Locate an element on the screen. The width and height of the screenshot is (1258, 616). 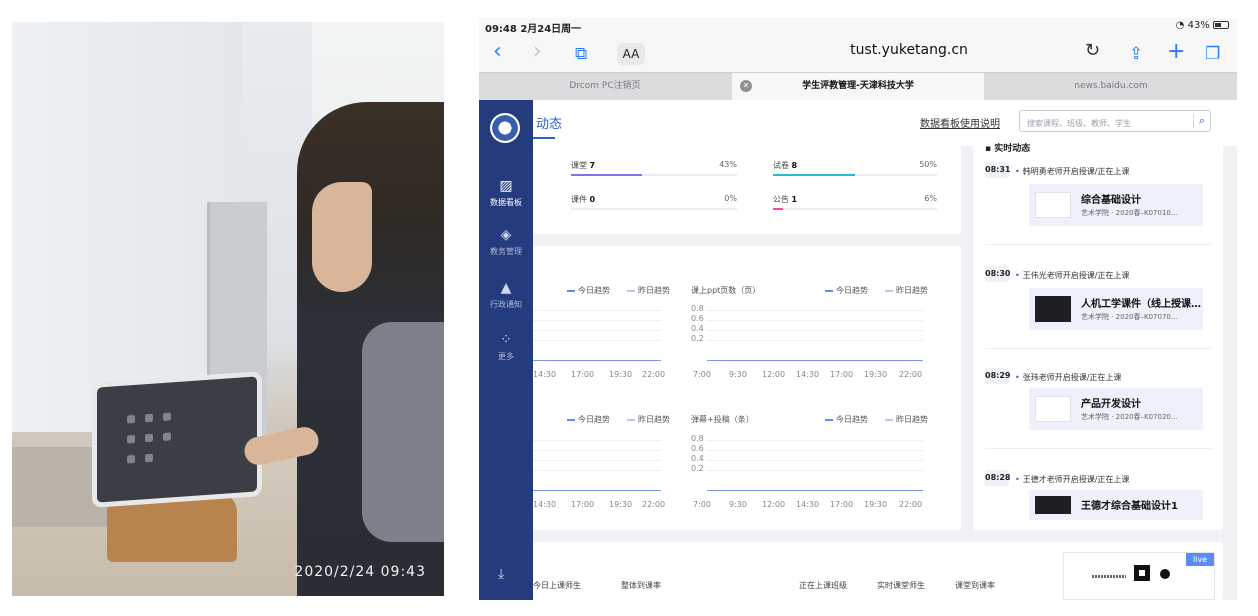
tab-label: news.baidu.com is located at coordinates (1111, 86).